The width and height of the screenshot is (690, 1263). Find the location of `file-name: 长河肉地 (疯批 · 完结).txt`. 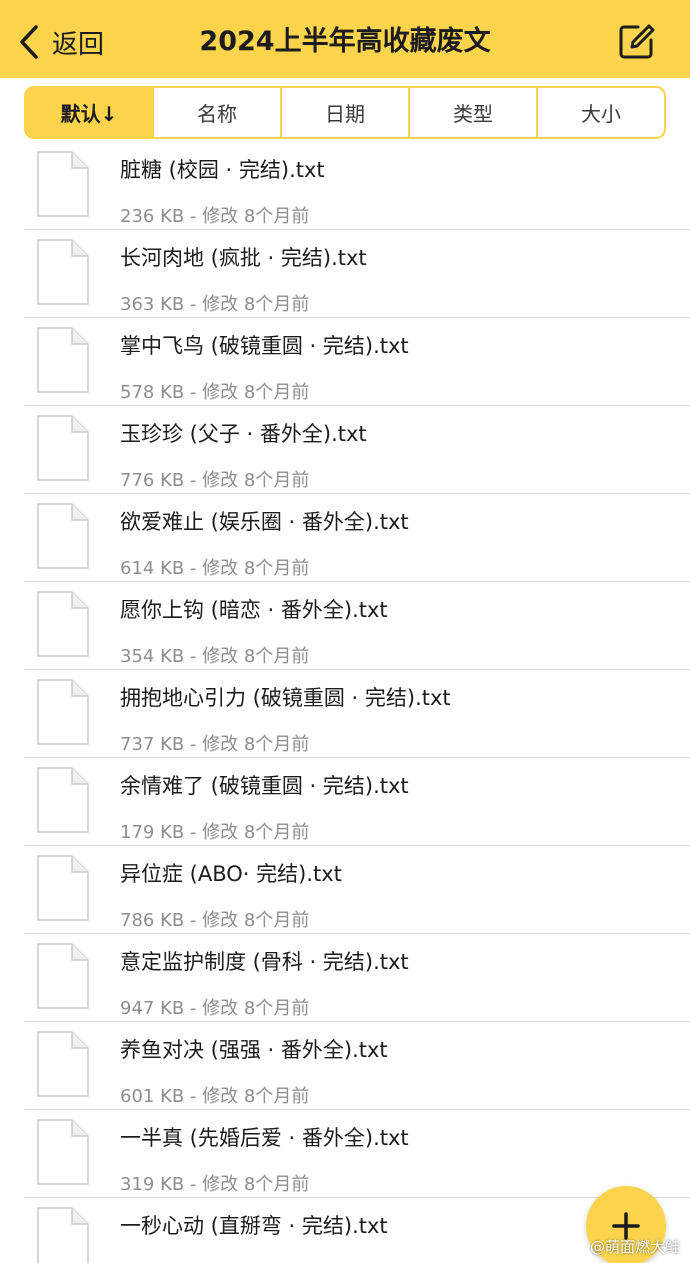

file-name: 长河肉地 (疯批 · 完结).txt is located at coordinates (243, 258).